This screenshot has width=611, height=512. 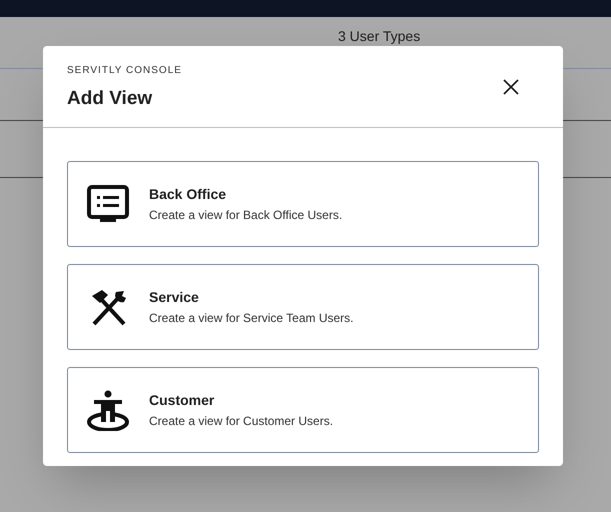 What do you see at coordinates (511, 87) in the screenshot?
I see `close-icon` at bounding box center [511, 87].